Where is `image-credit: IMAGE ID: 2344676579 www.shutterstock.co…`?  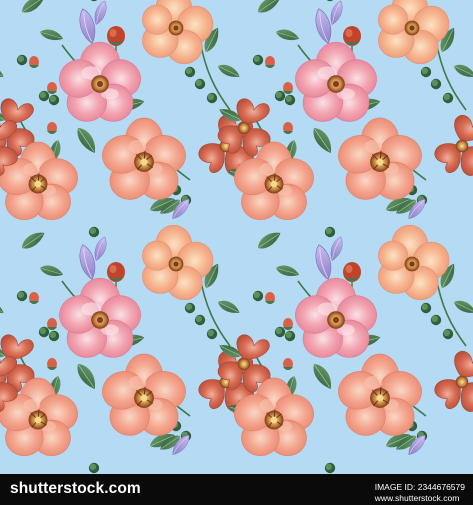
image-credit: IMAGE ID: 2344676579 www.shutterstock.co… is located at coordinates (420, 492).